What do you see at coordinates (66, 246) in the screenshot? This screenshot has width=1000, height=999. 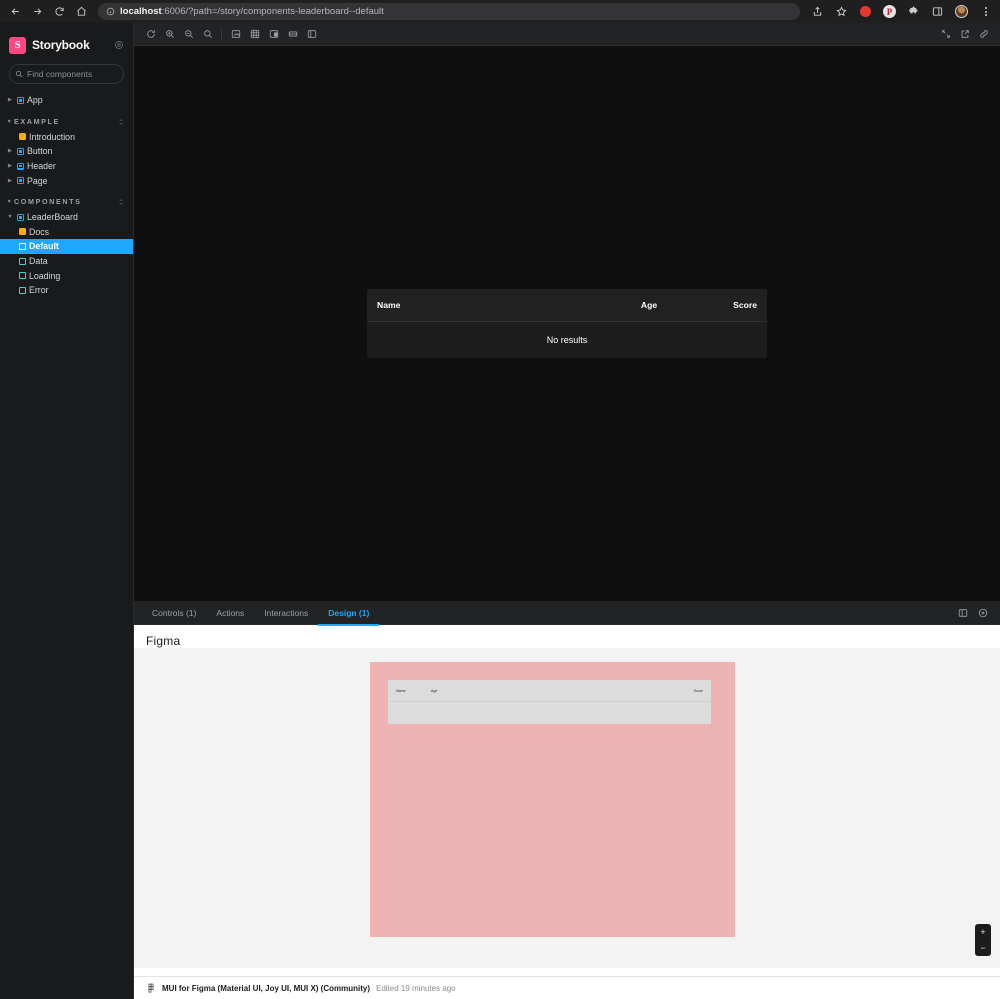 I see `sidebar-item-default: Default` at bounding box center [66, 246].